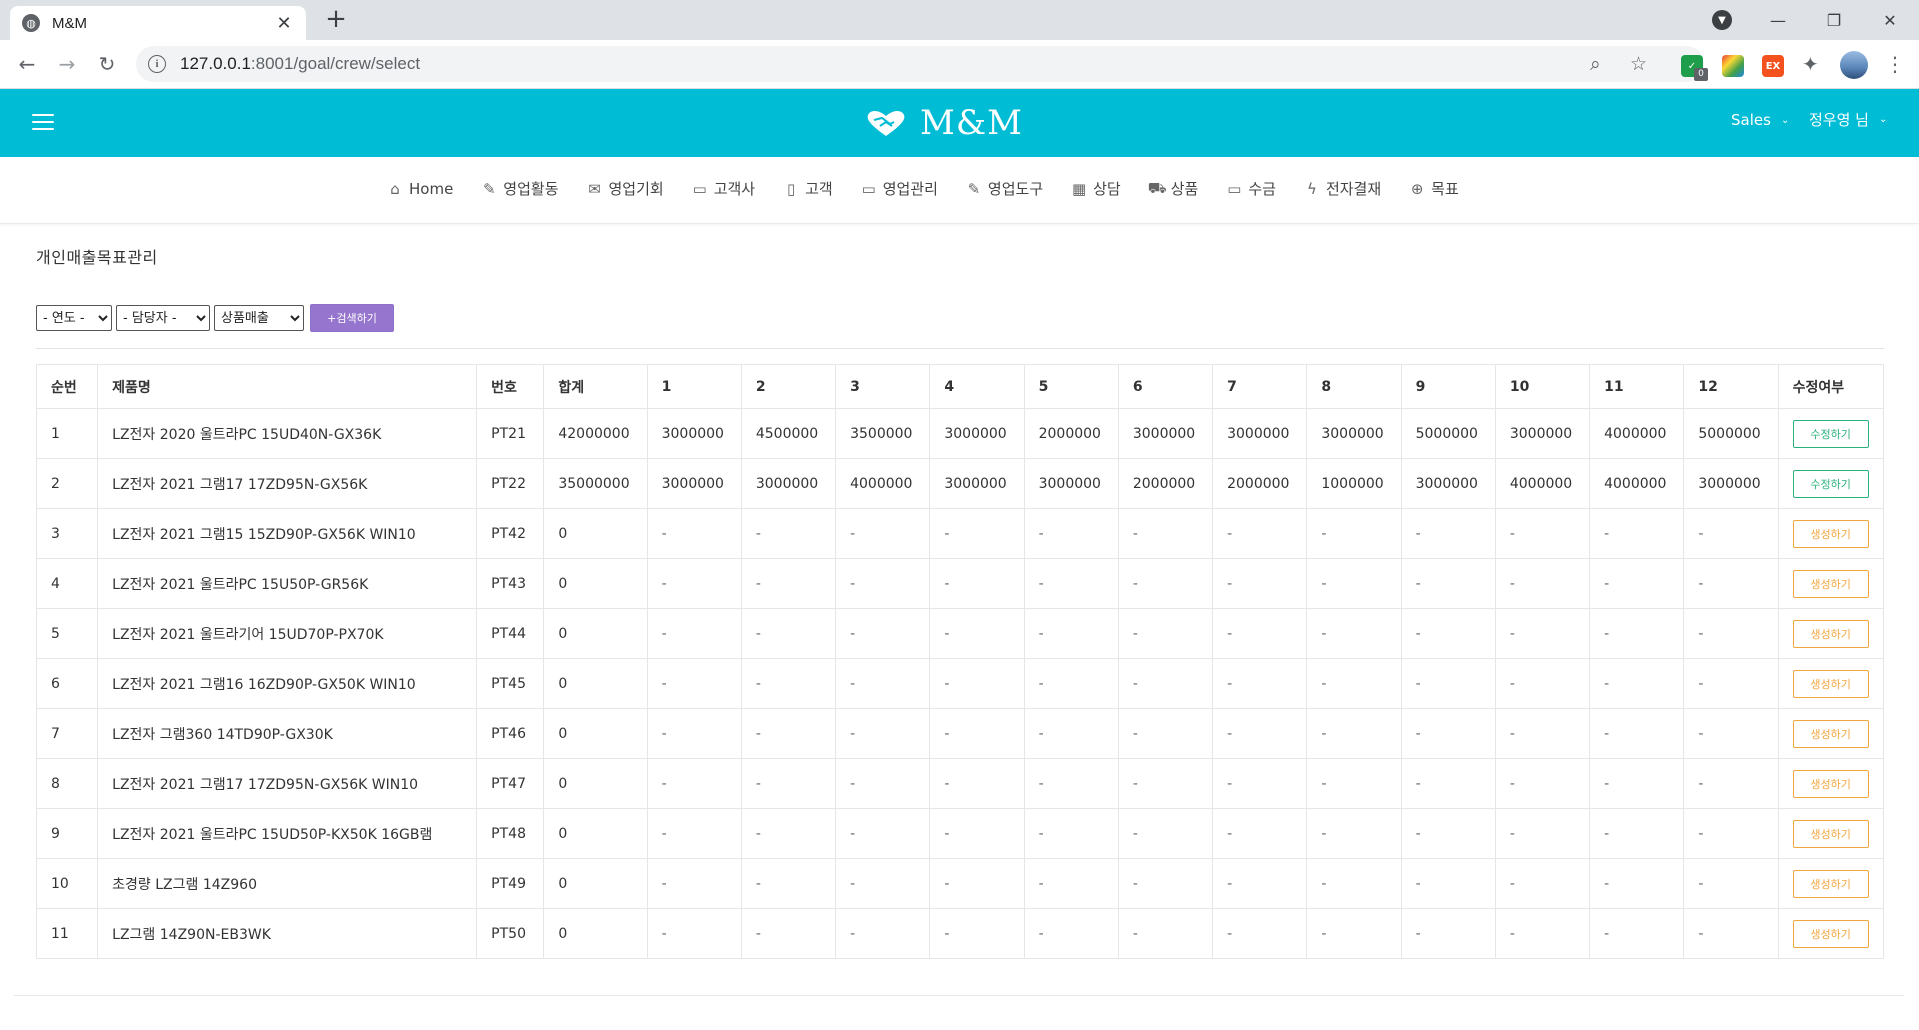 This screenshot has width=1919, height=1030. I want to click on new-tab-plus-icon: +, so click(336, 20).